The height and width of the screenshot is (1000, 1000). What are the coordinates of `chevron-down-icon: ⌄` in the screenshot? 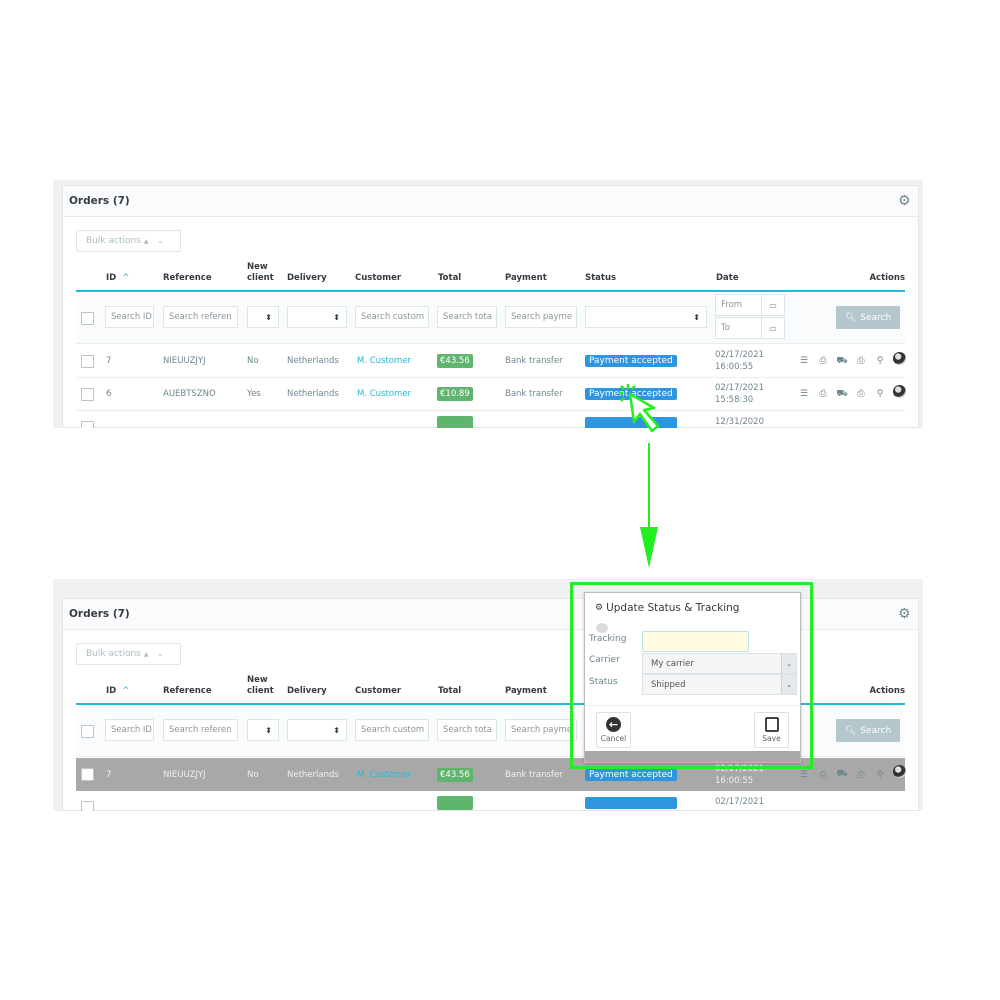 It's located at (160, 654).